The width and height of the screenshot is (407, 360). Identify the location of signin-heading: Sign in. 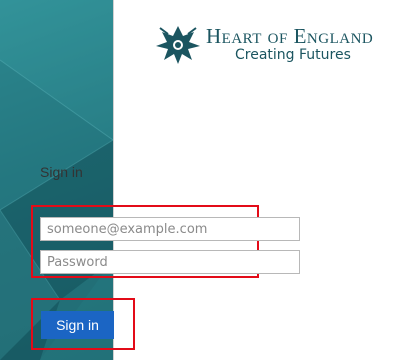
(61, 172).